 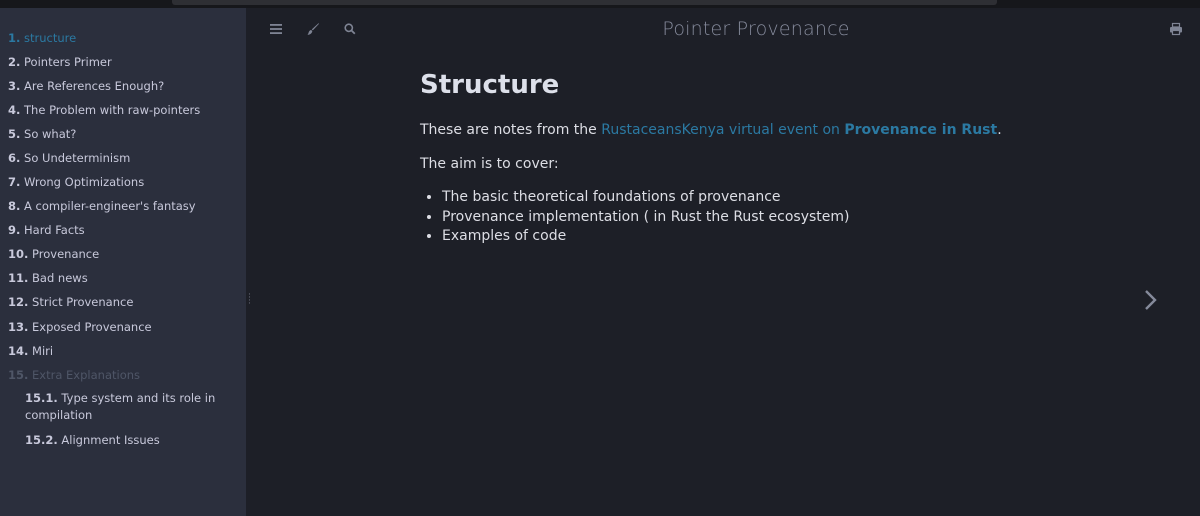 I want to click on sidebar-item-so-what: 5. So what?, so click(x=42, y=134).